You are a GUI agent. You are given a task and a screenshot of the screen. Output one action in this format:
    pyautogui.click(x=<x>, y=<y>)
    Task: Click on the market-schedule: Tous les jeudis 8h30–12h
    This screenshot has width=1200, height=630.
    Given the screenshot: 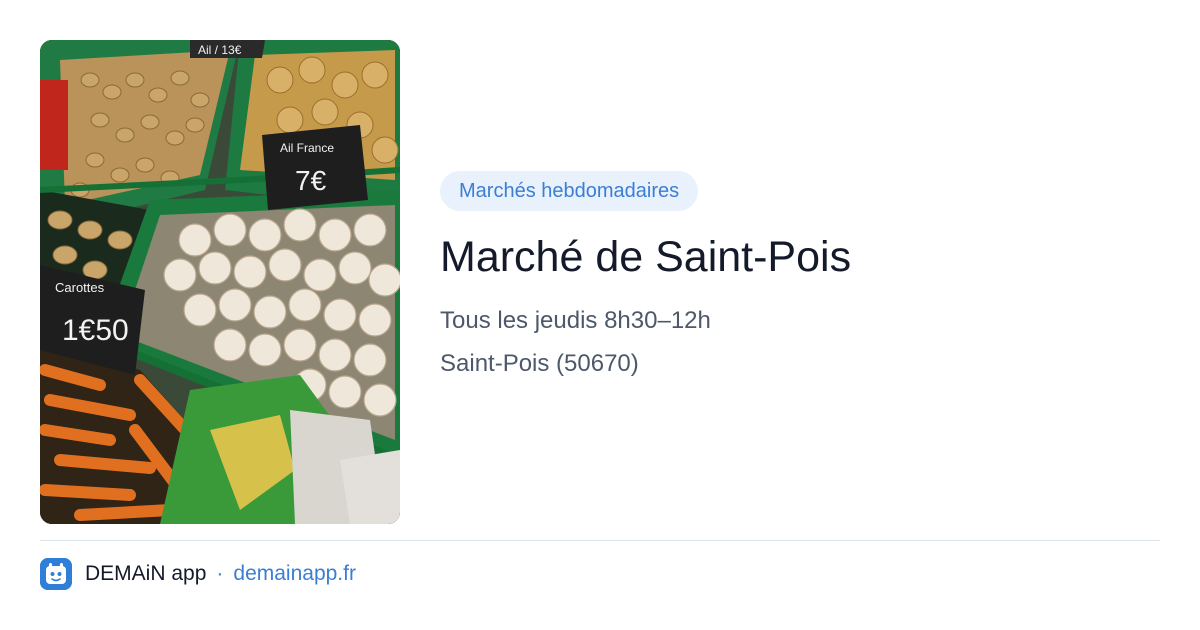 What is the action you would take?
    pyautogui.click(x=575, y=320)
    